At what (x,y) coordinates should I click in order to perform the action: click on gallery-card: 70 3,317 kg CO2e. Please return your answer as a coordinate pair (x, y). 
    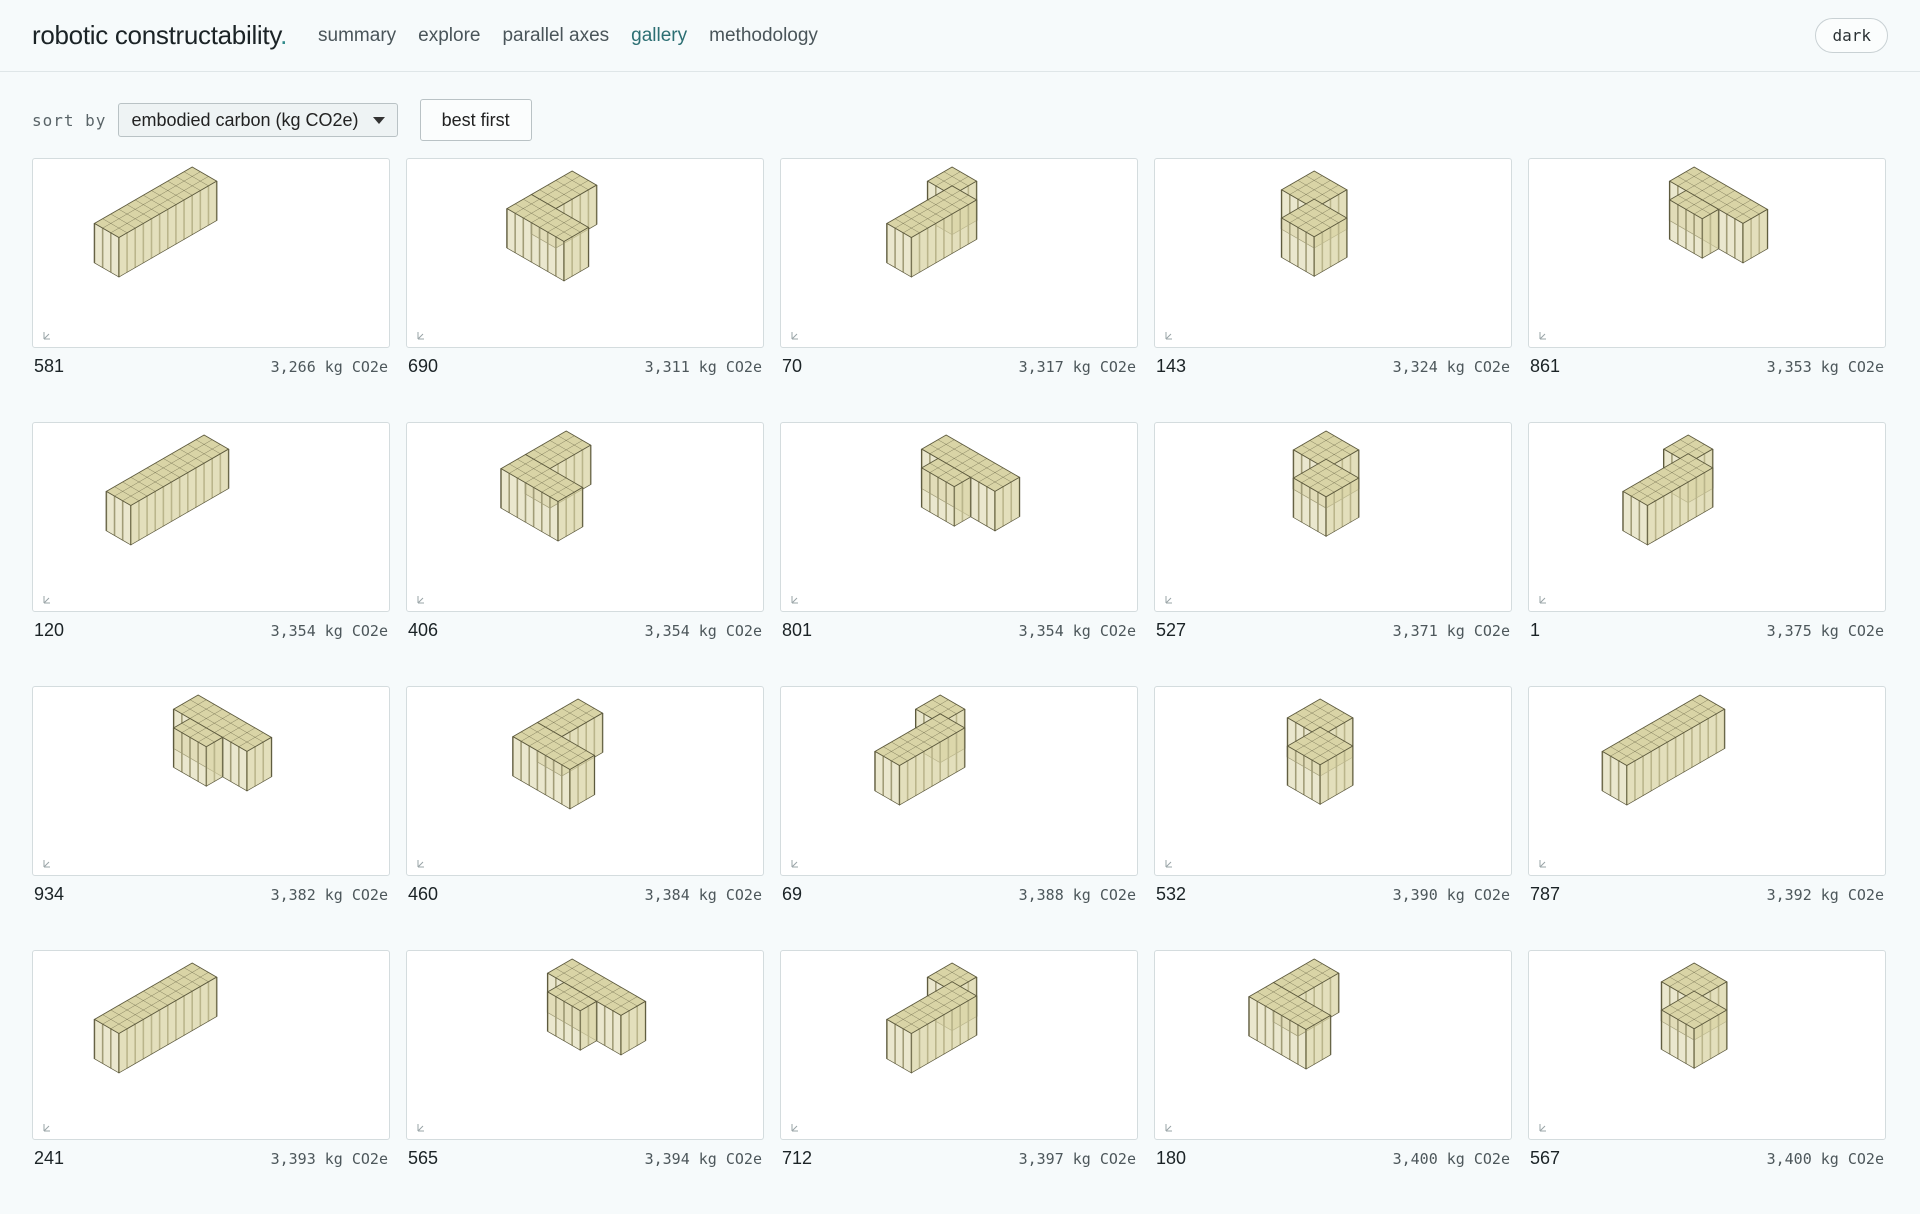
    Looking at the image, I should click on (959, 290).